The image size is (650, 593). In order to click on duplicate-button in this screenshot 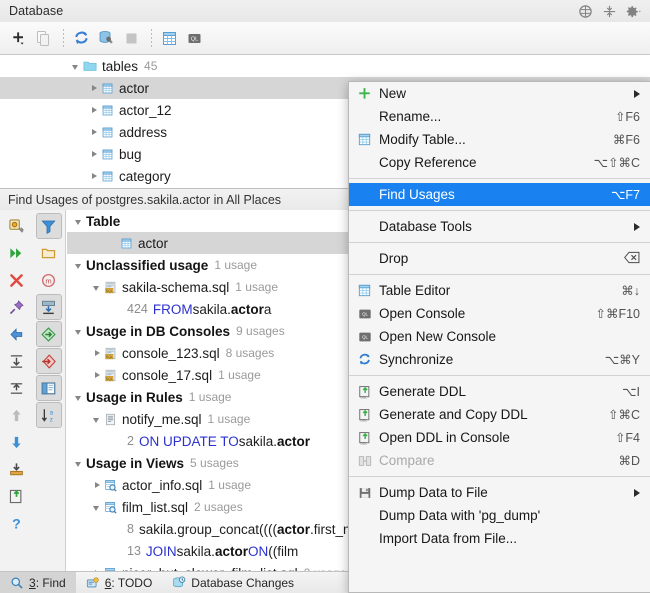, I will do `click(43, 38)`.